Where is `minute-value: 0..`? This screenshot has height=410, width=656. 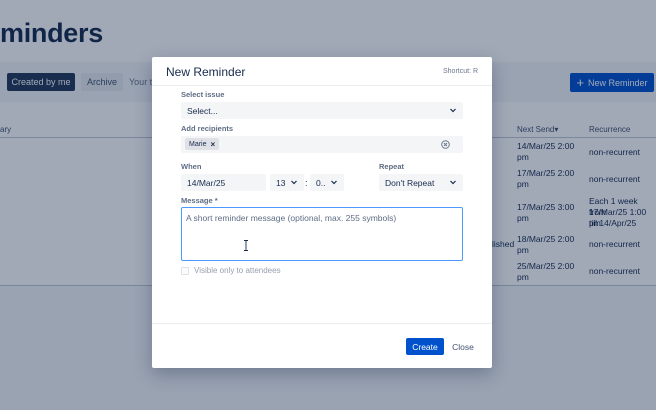 minute-value: 0.. is located at coordinates (321, 182).